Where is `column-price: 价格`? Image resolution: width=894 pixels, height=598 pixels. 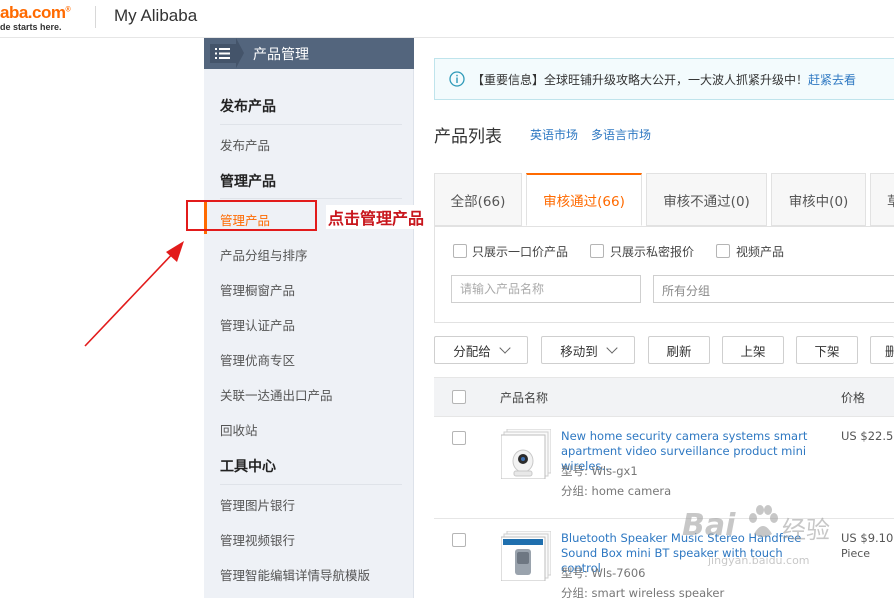 column-price: 价格 is located at coordinates (853, 397).